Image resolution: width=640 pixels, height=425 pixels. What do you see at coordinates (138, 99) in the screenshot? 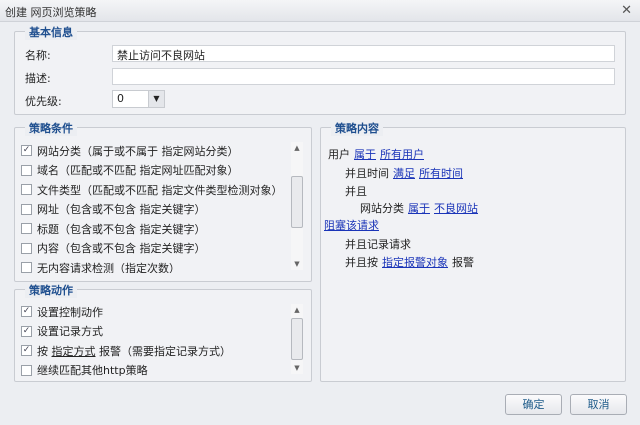
I see `priority-select: 0 ▼` at bounding box center [138, 99].